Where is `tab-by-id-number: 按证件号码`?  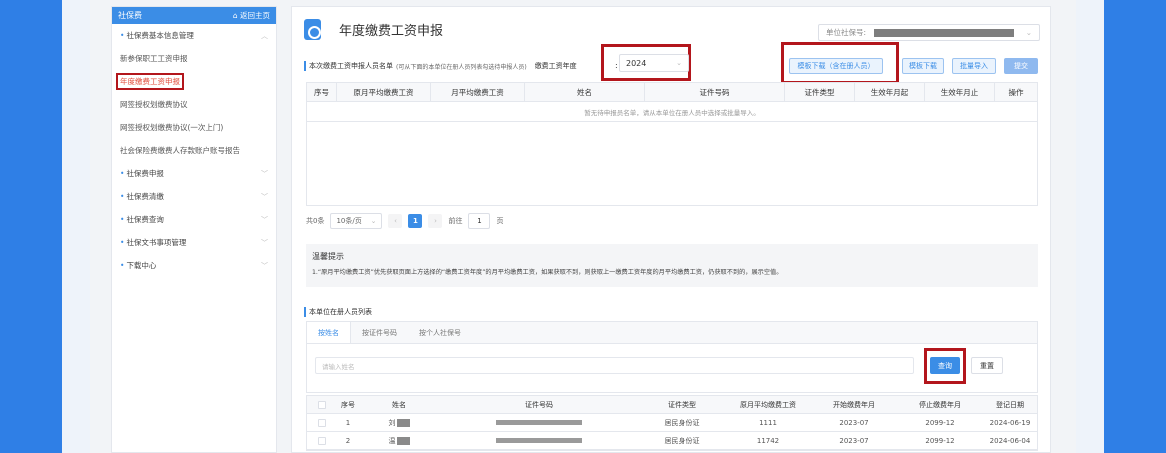 tab-by-id-number: 按证件号码 is located at coordinates (379, 332).